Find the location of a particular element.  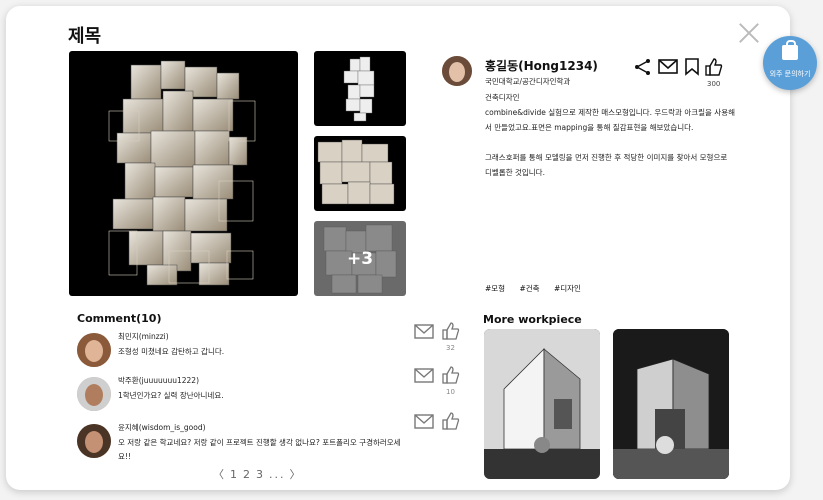

tag: #모형 is located at coordinates (495, 288).